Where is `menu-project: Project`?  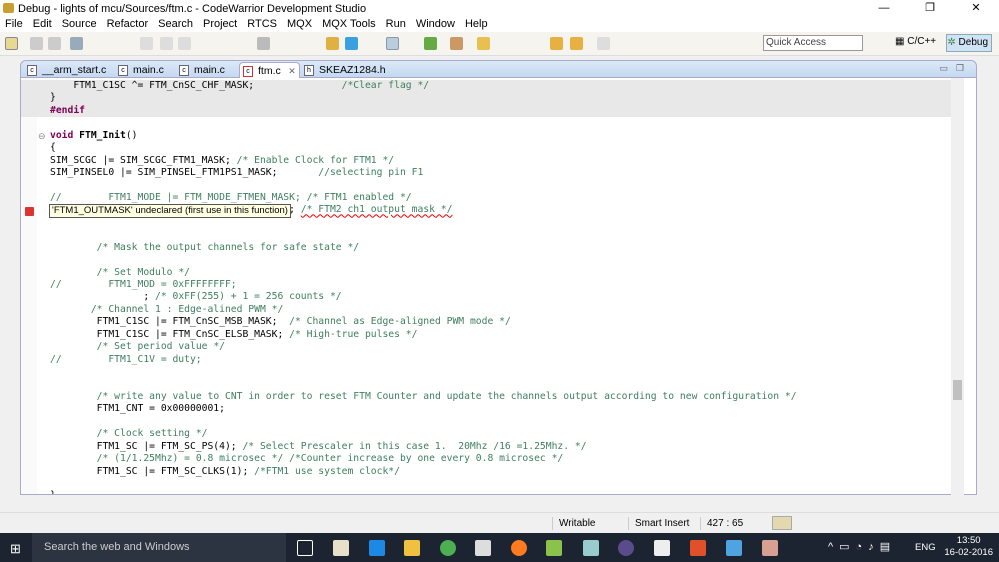 menu-project: Project is located at coordinates (220, 24).